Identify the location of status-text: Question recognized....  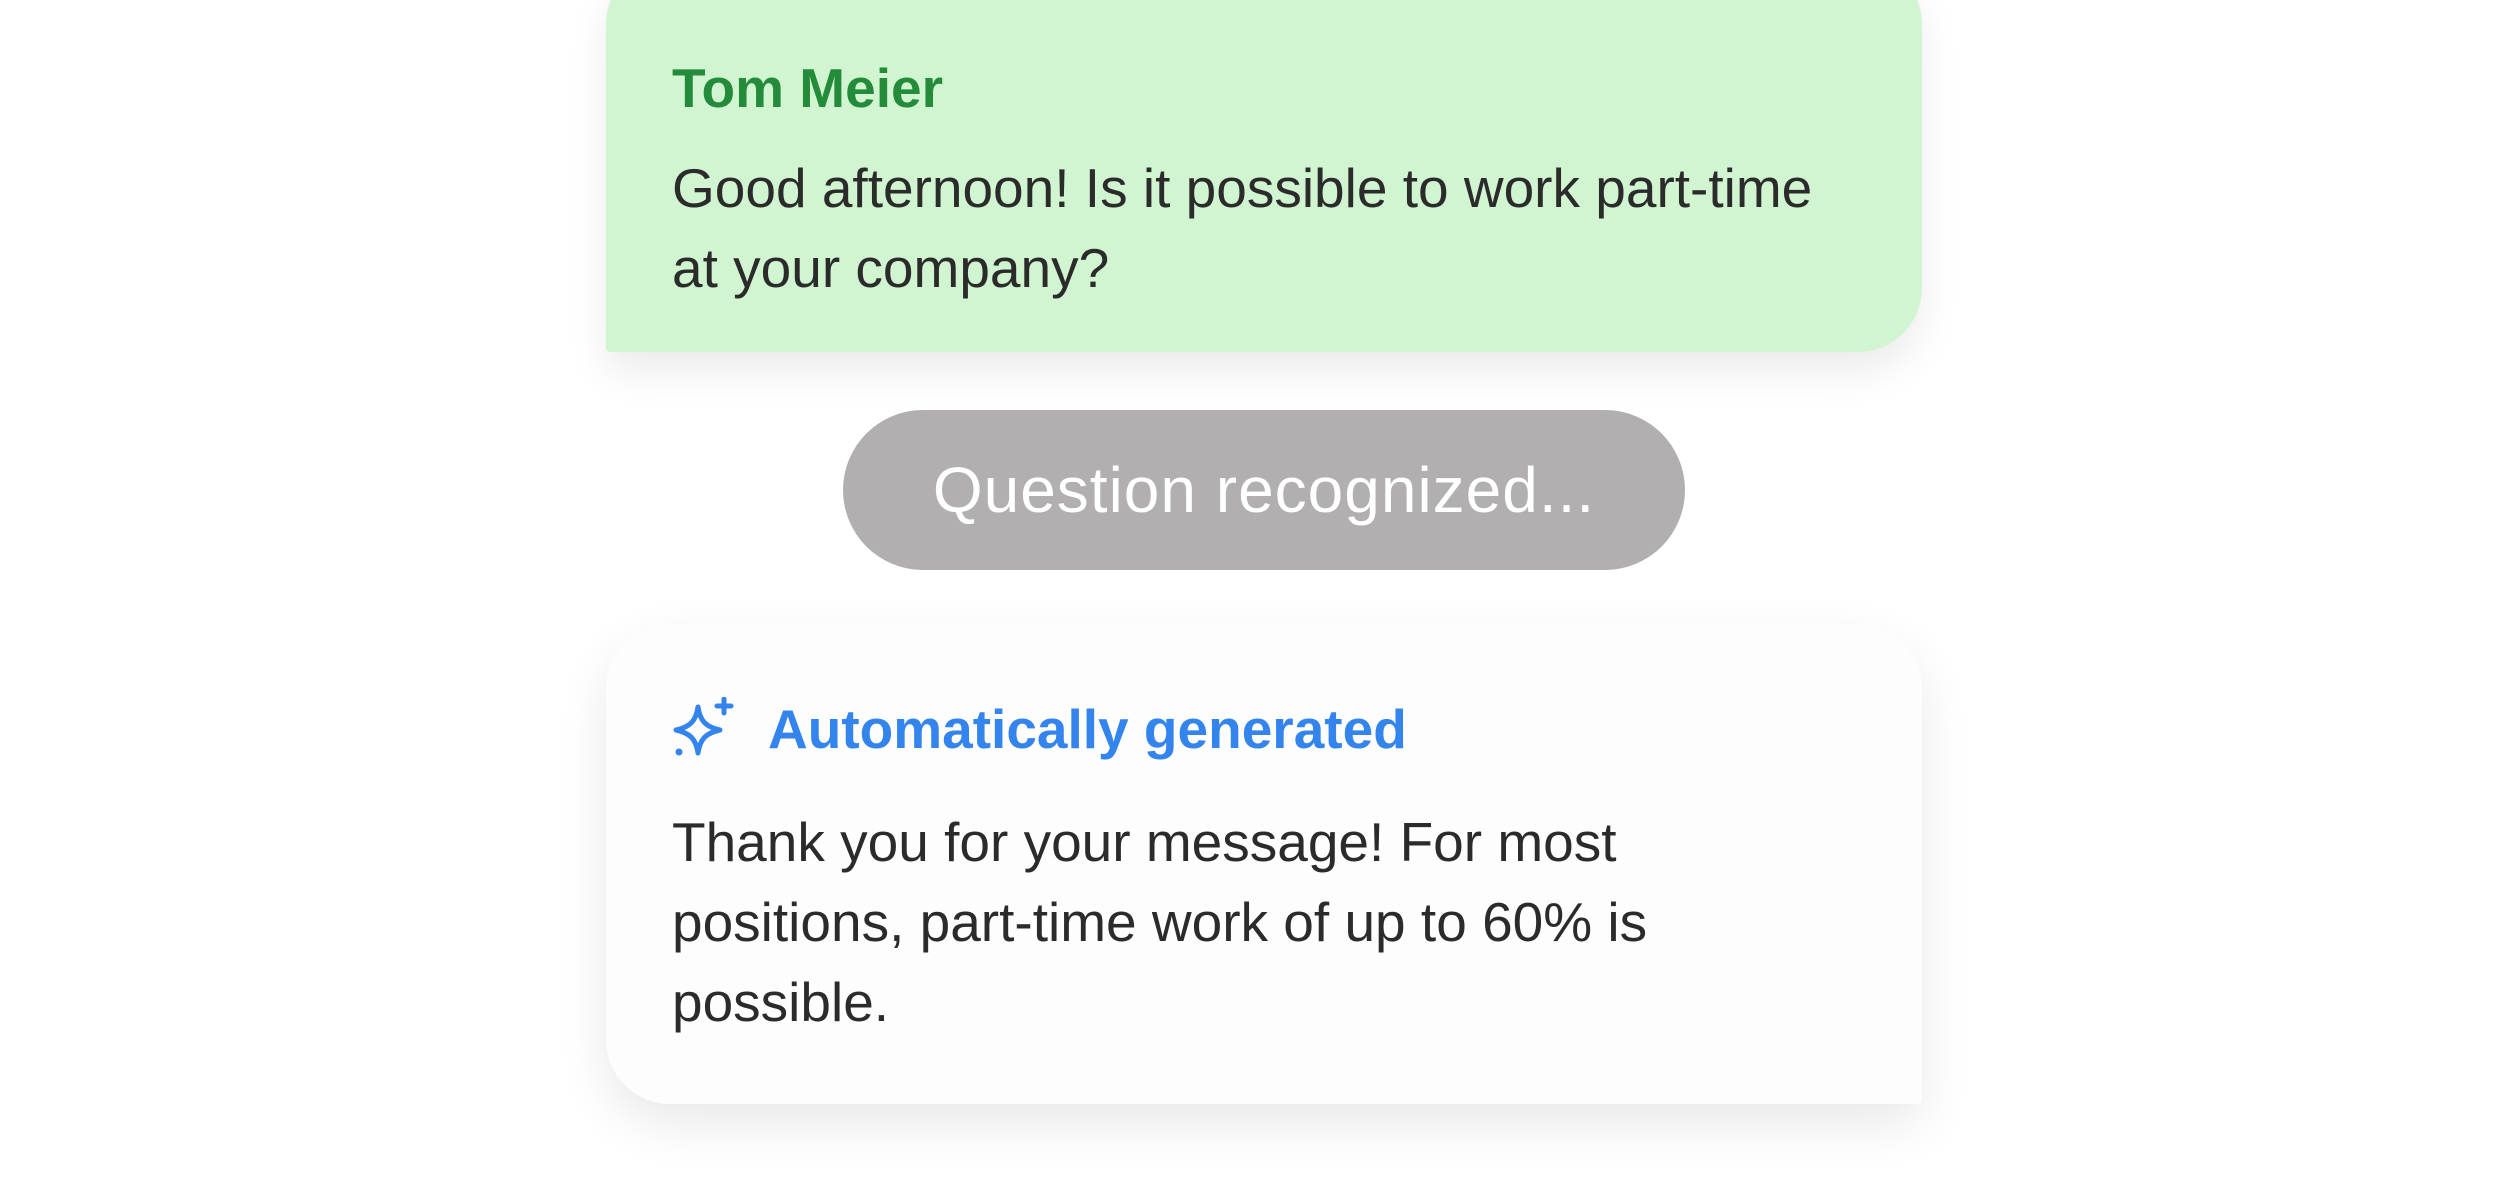
(1264, 490).